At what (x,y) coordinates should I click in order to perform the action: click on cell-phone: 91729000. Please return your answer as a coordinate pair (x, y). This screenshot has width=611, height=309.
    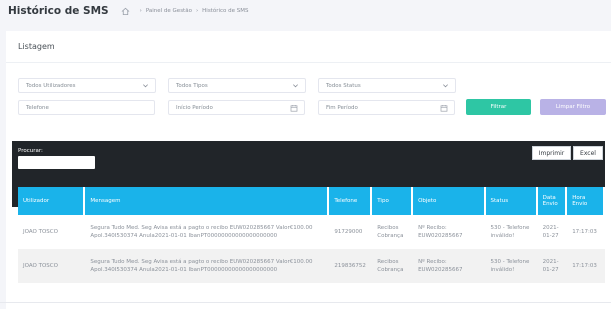
    Looking at the image, I should click on (351, 232).